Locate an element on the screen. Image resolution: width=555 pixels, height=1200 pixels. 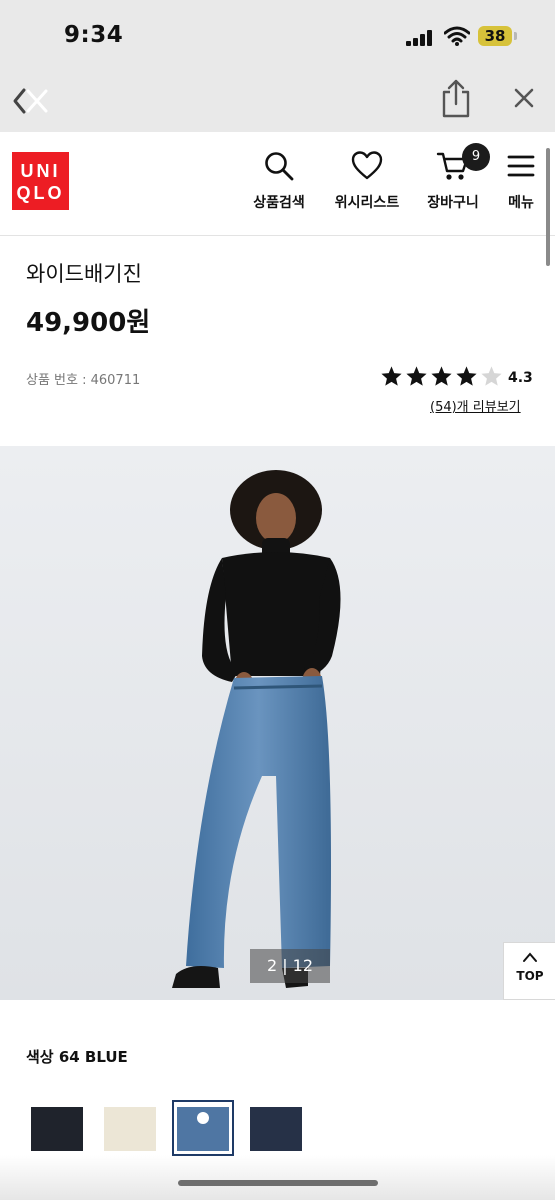
star-empty-icon is located at coordinates (491, 376).